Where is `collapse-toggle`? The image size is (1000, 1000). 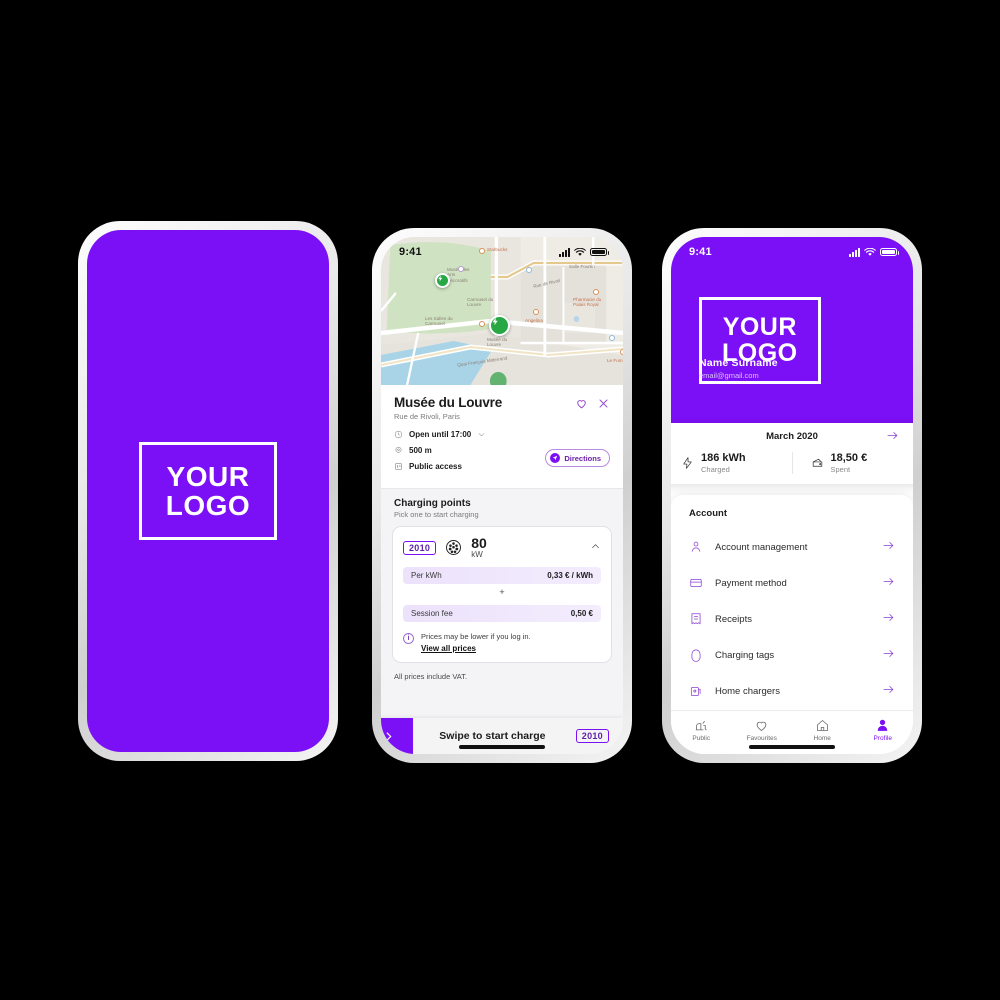 collapse-toggle is located at coordinates (595, 548).